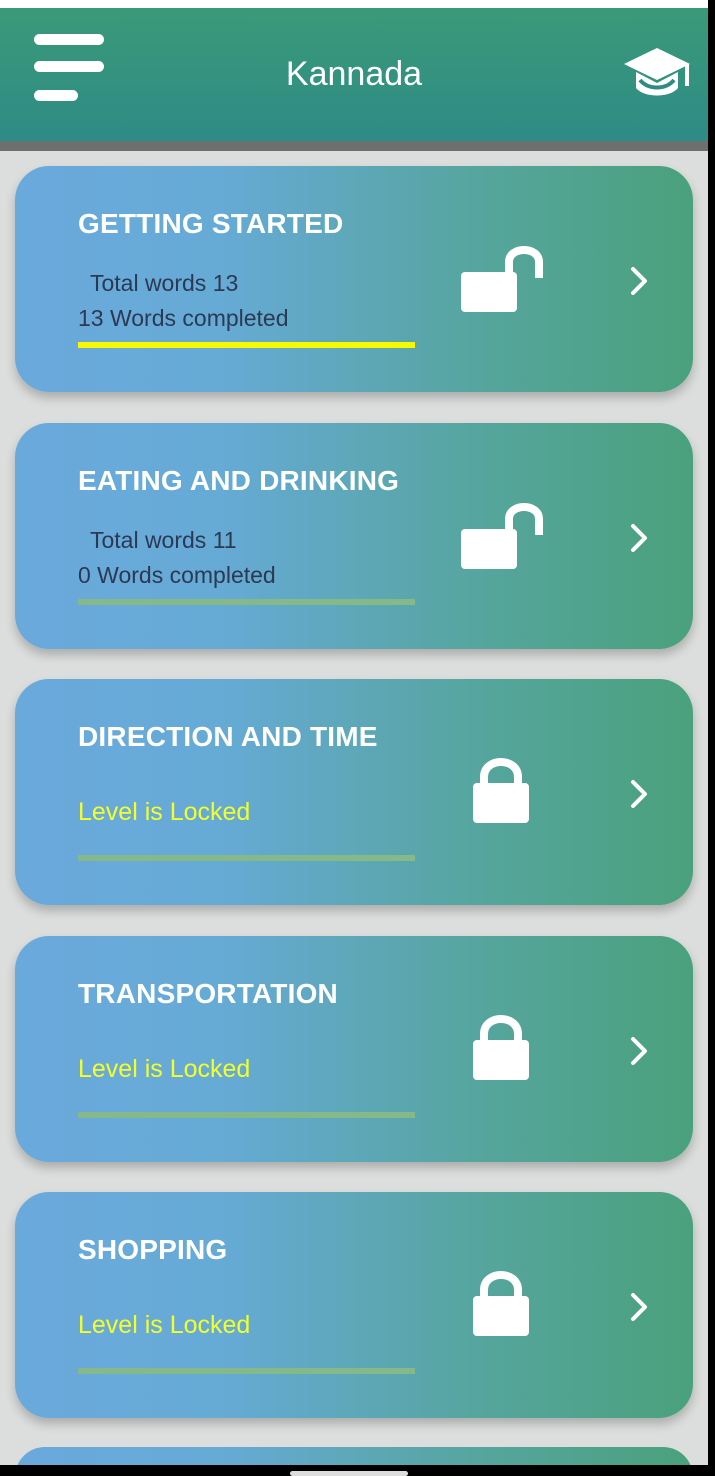 The width and height of the screenshot is (715, 1476). I want to click on level-words-completed: 13 Words completed, so click(183, 318).